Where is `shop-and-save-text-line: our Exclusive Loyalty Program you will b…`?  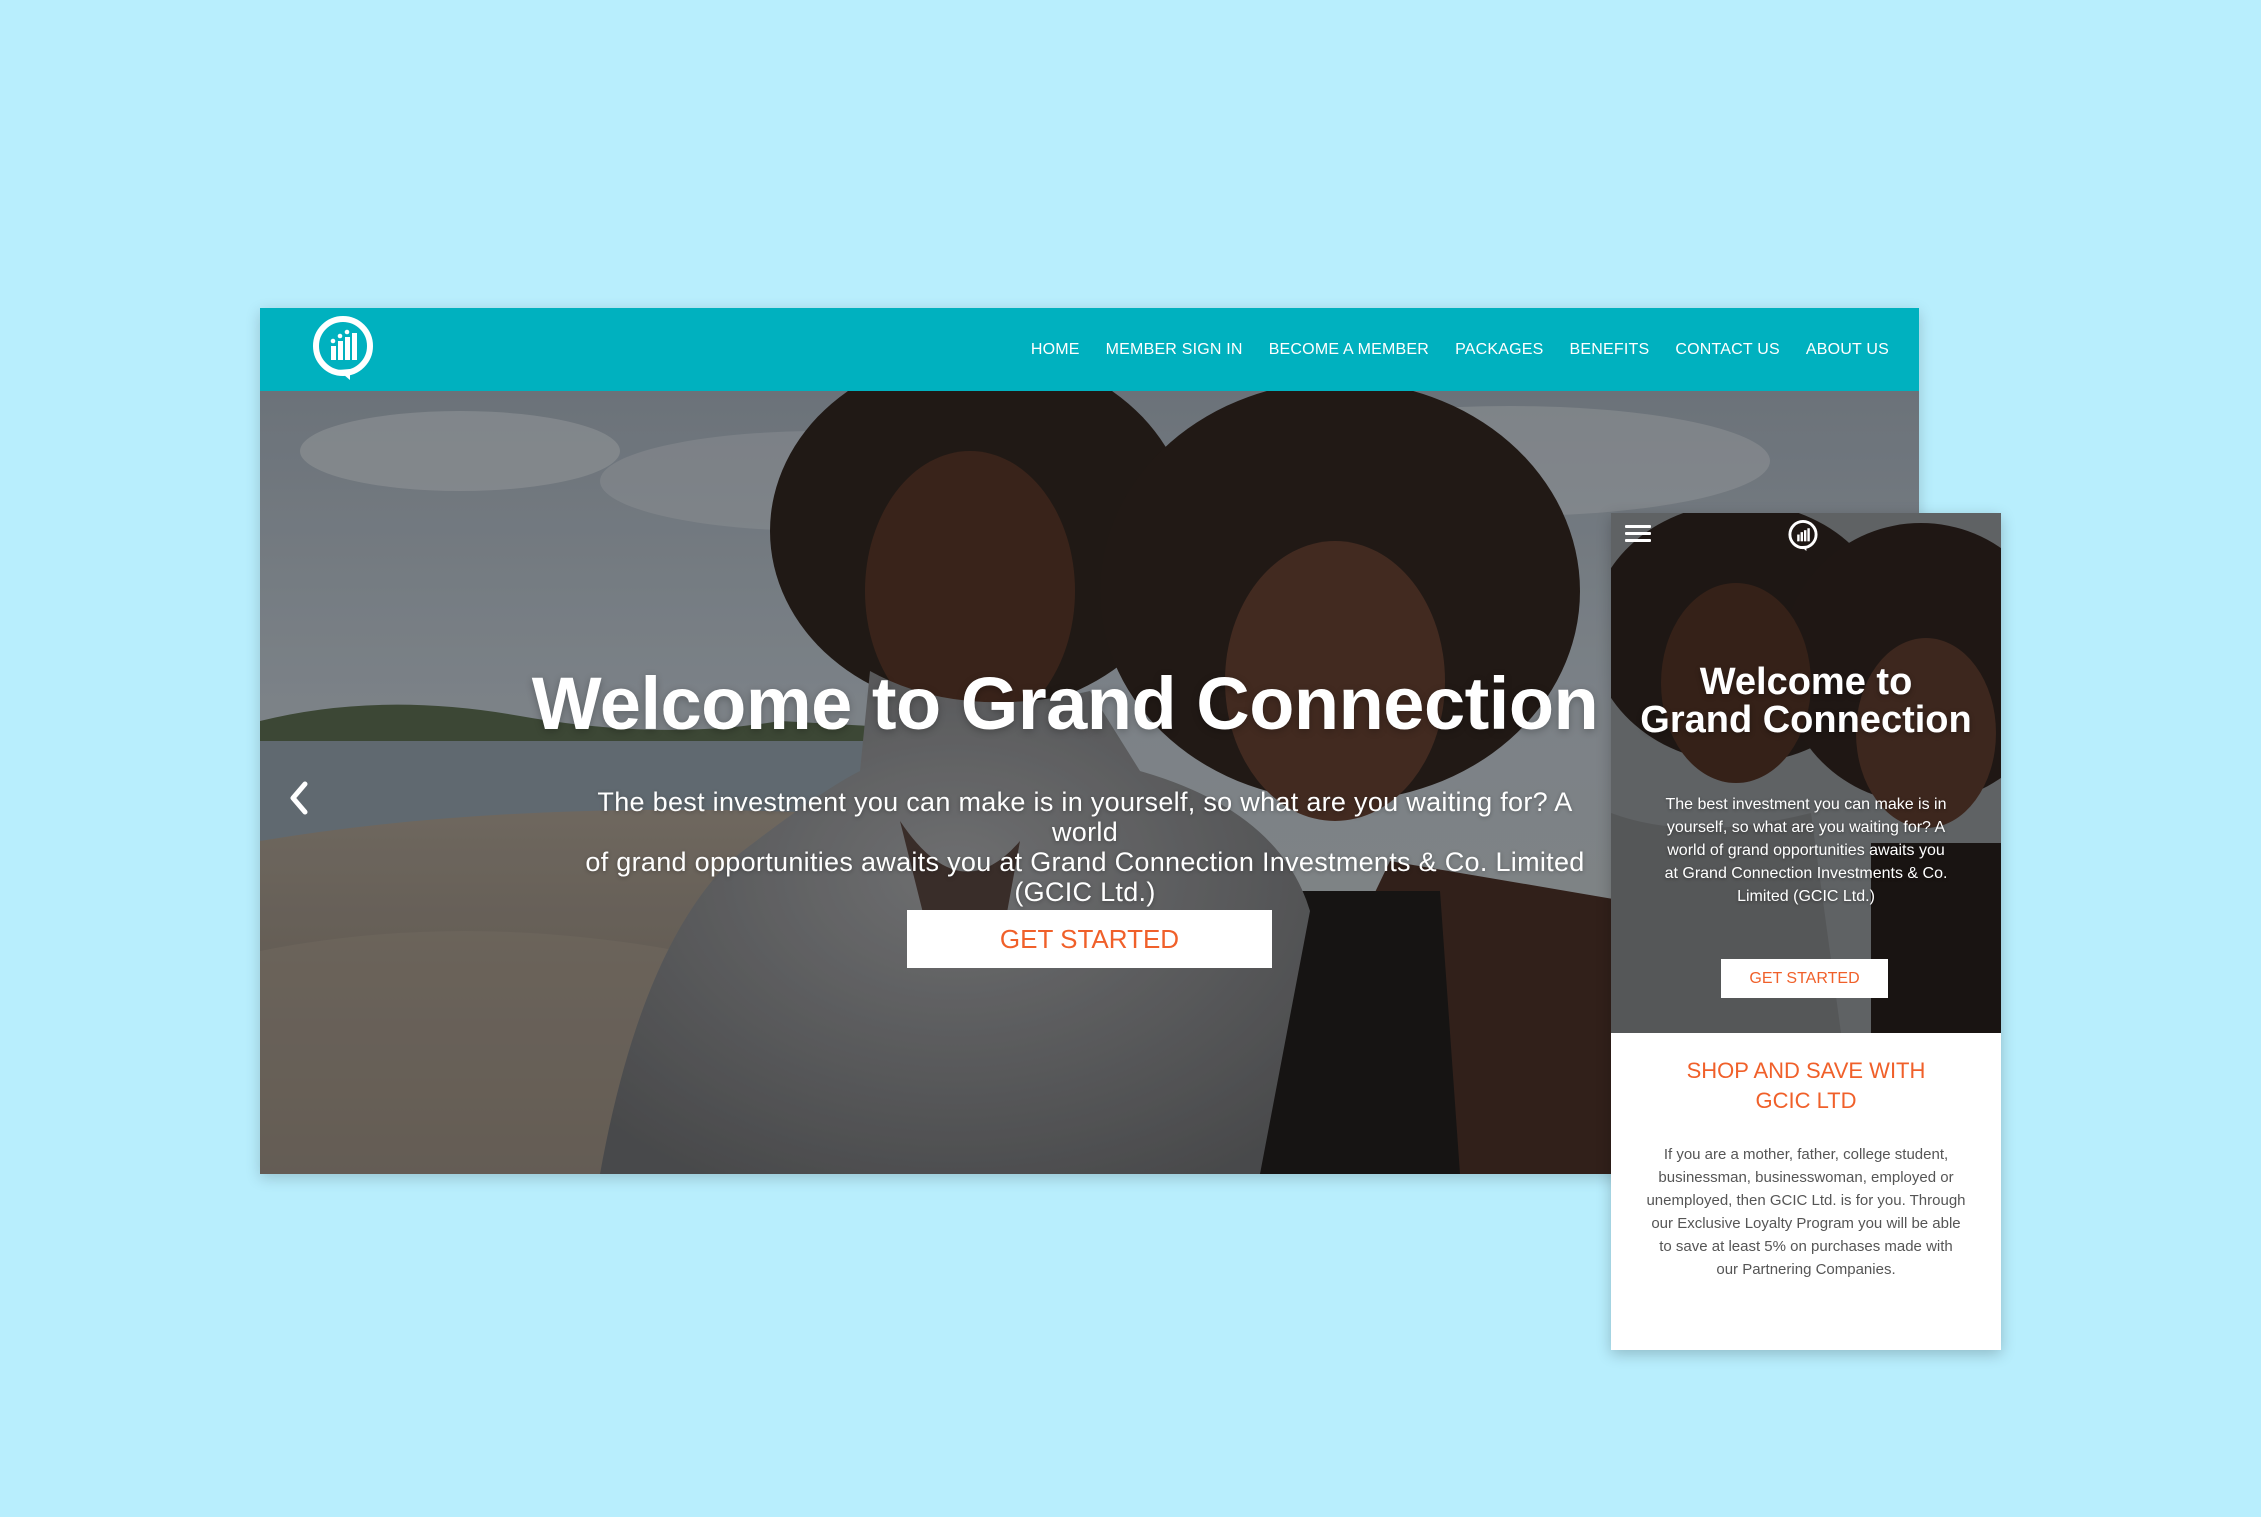 shop-and-save-text-line: our Exclusive Loyalty Program you will b… is located at coordinates (1806, 1223).